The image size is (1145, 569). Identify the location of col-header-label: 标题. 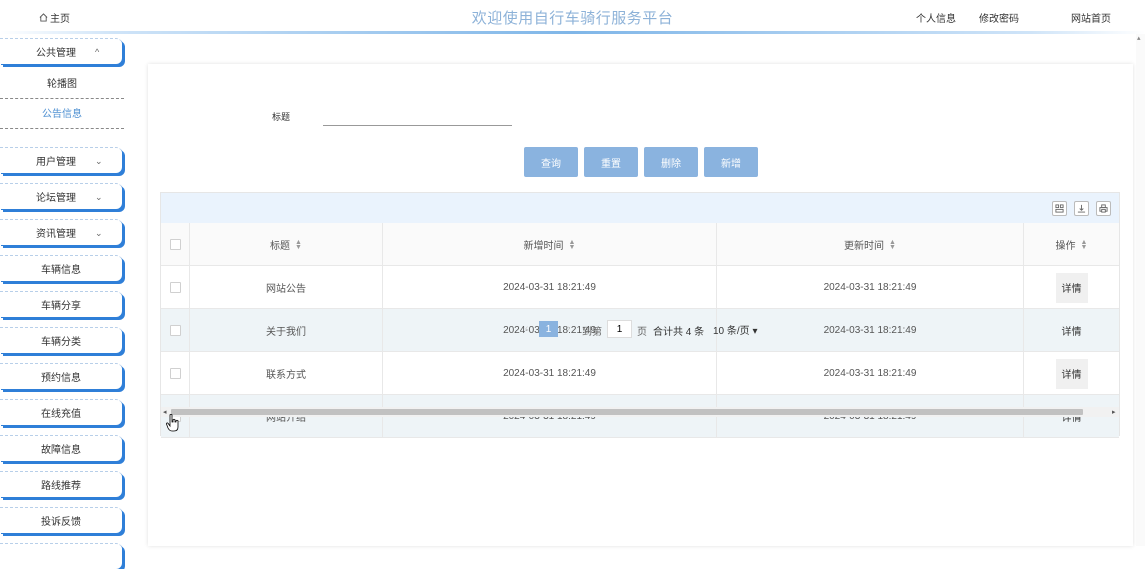
(280, 246).